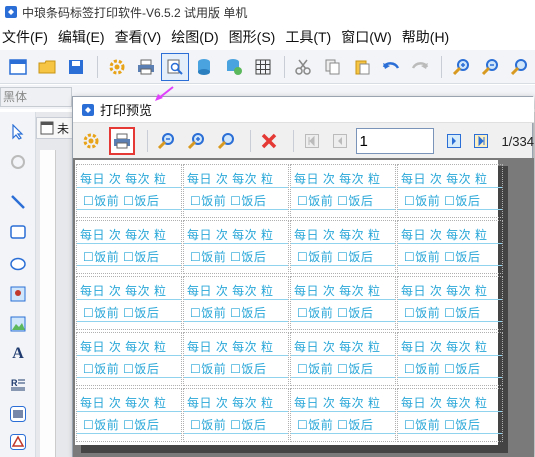 The height and width of the screenshot is (457, 535). Describe the element at coordinates (197, 37) in the screenshot. I see `menu-draw: 绘图(D)` at that location.